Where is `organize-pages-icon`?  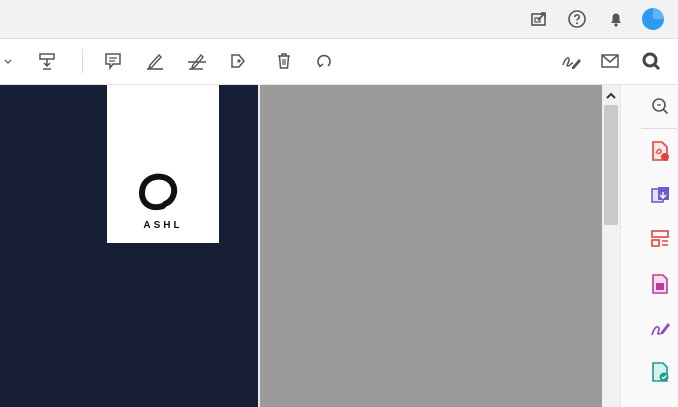 organize-pages-icon is located at coordinates (660, 239).